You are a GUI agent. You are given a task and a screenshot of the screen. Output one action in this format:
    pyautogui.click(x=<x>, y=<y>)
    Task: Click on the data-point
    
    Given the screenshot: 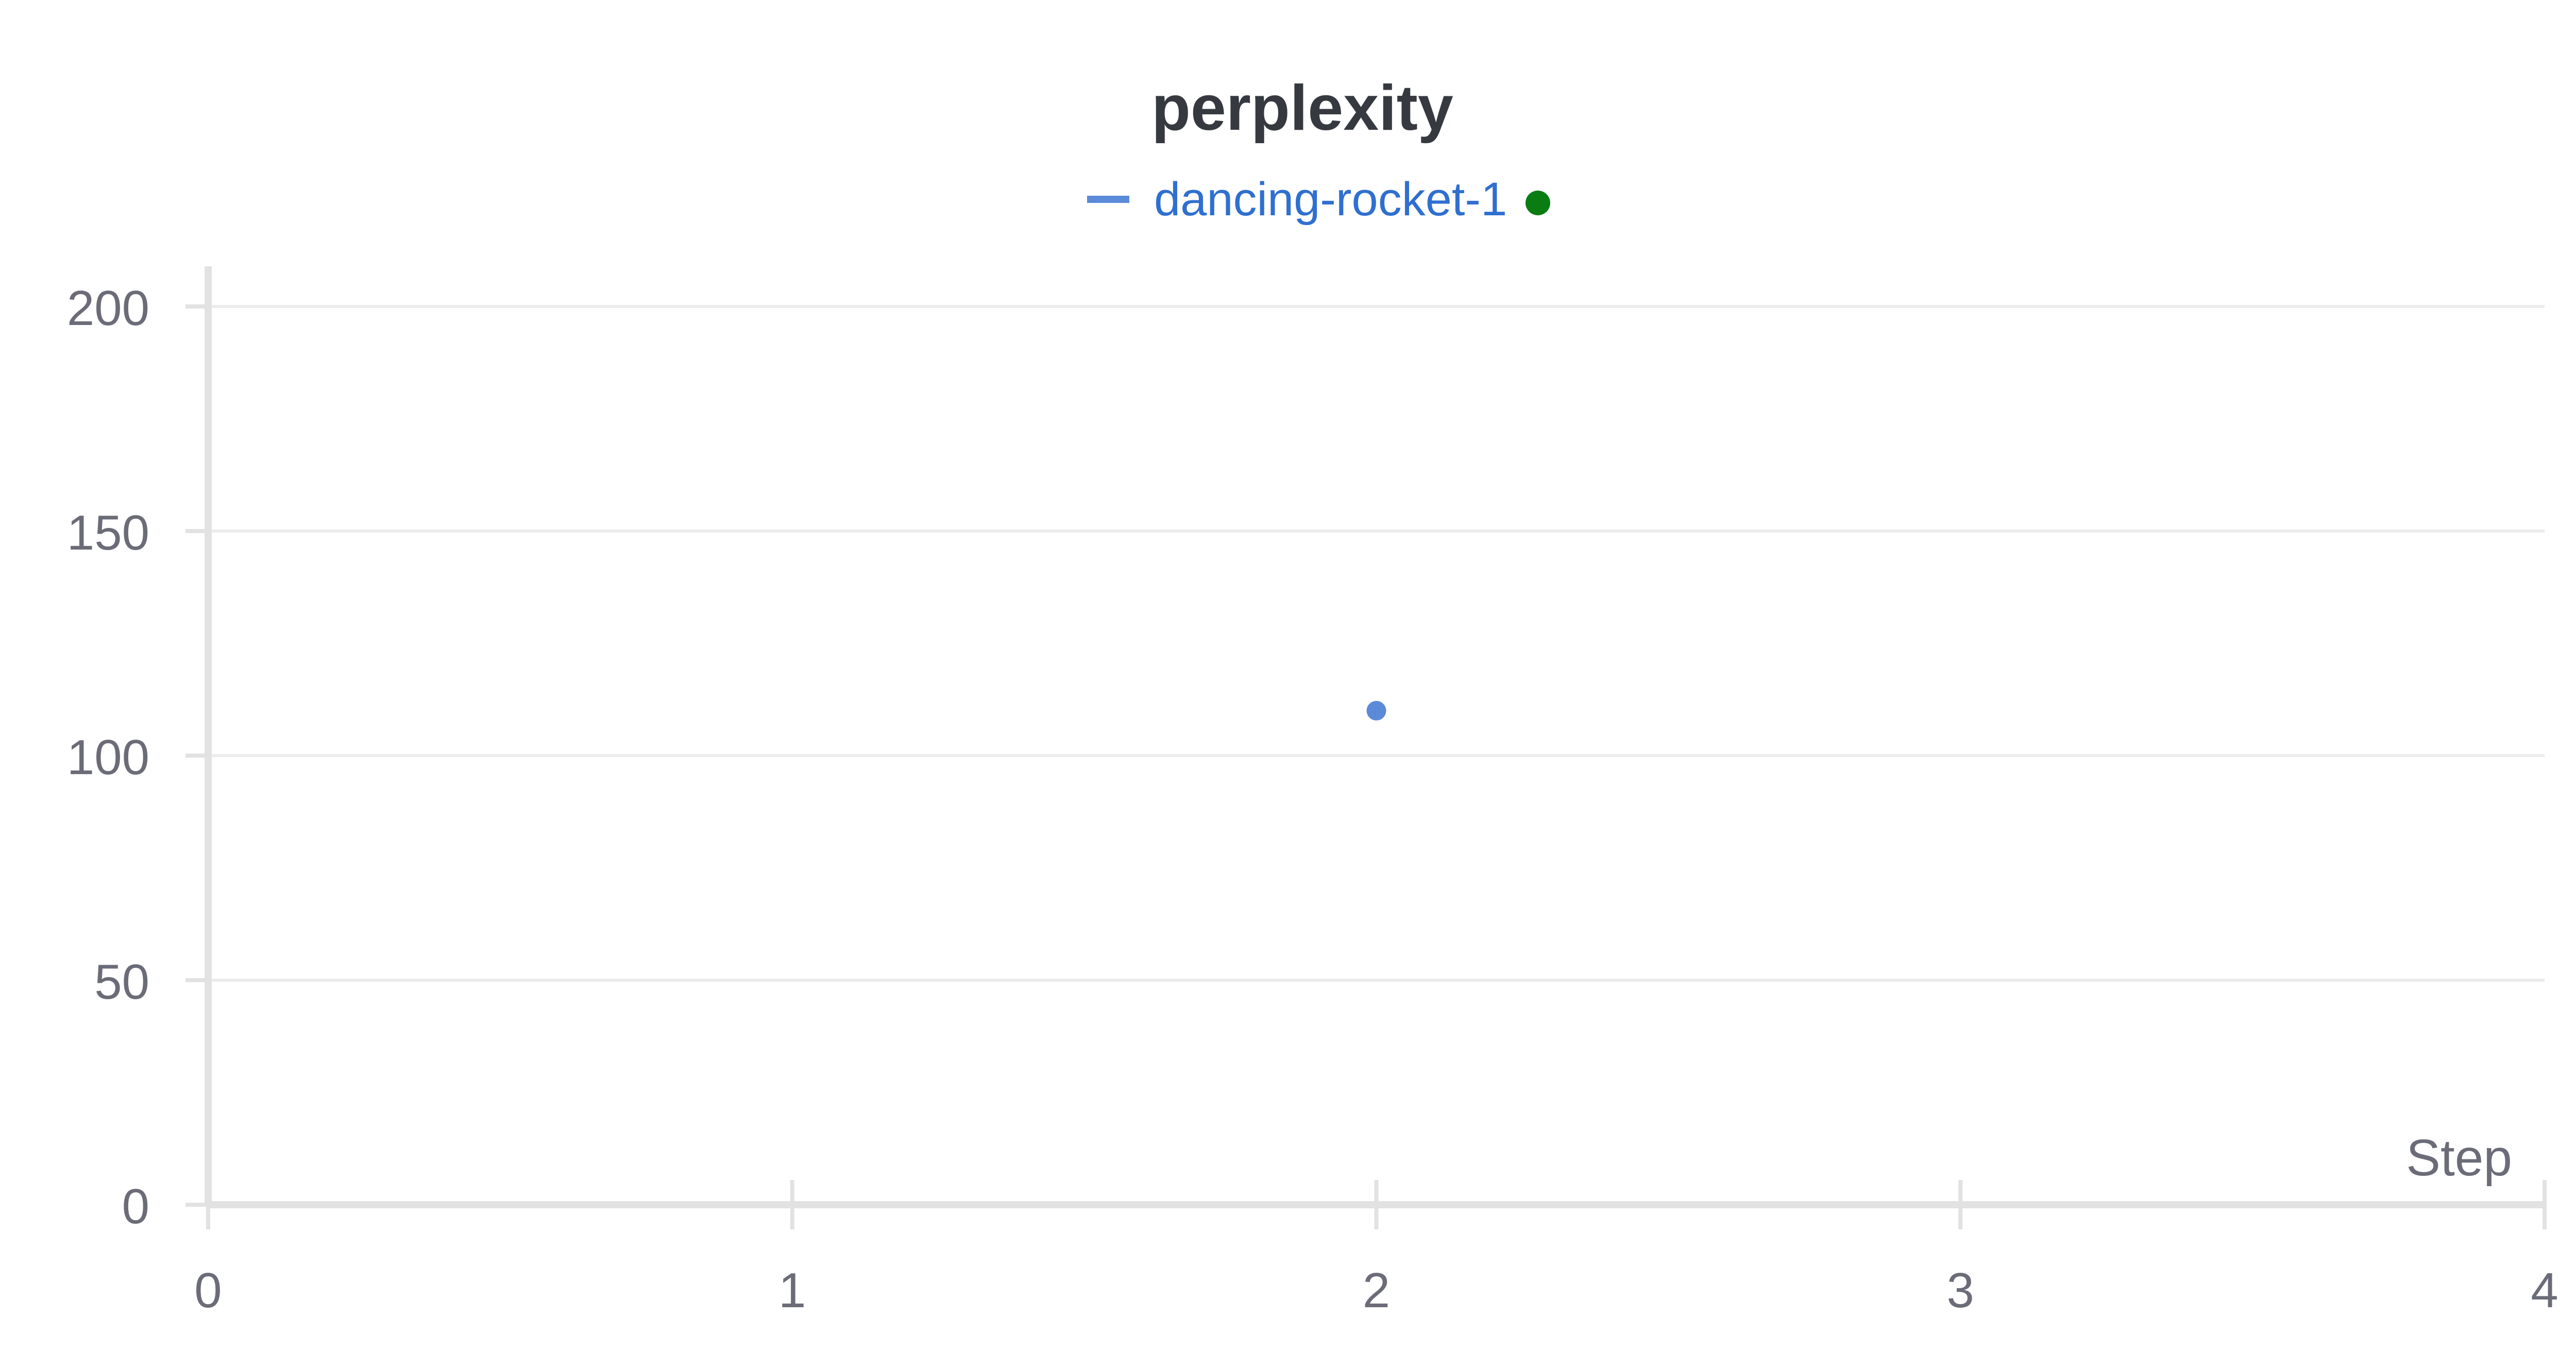 What is the action you would take?
    pyautogui.click(x=1376, y=710)
    